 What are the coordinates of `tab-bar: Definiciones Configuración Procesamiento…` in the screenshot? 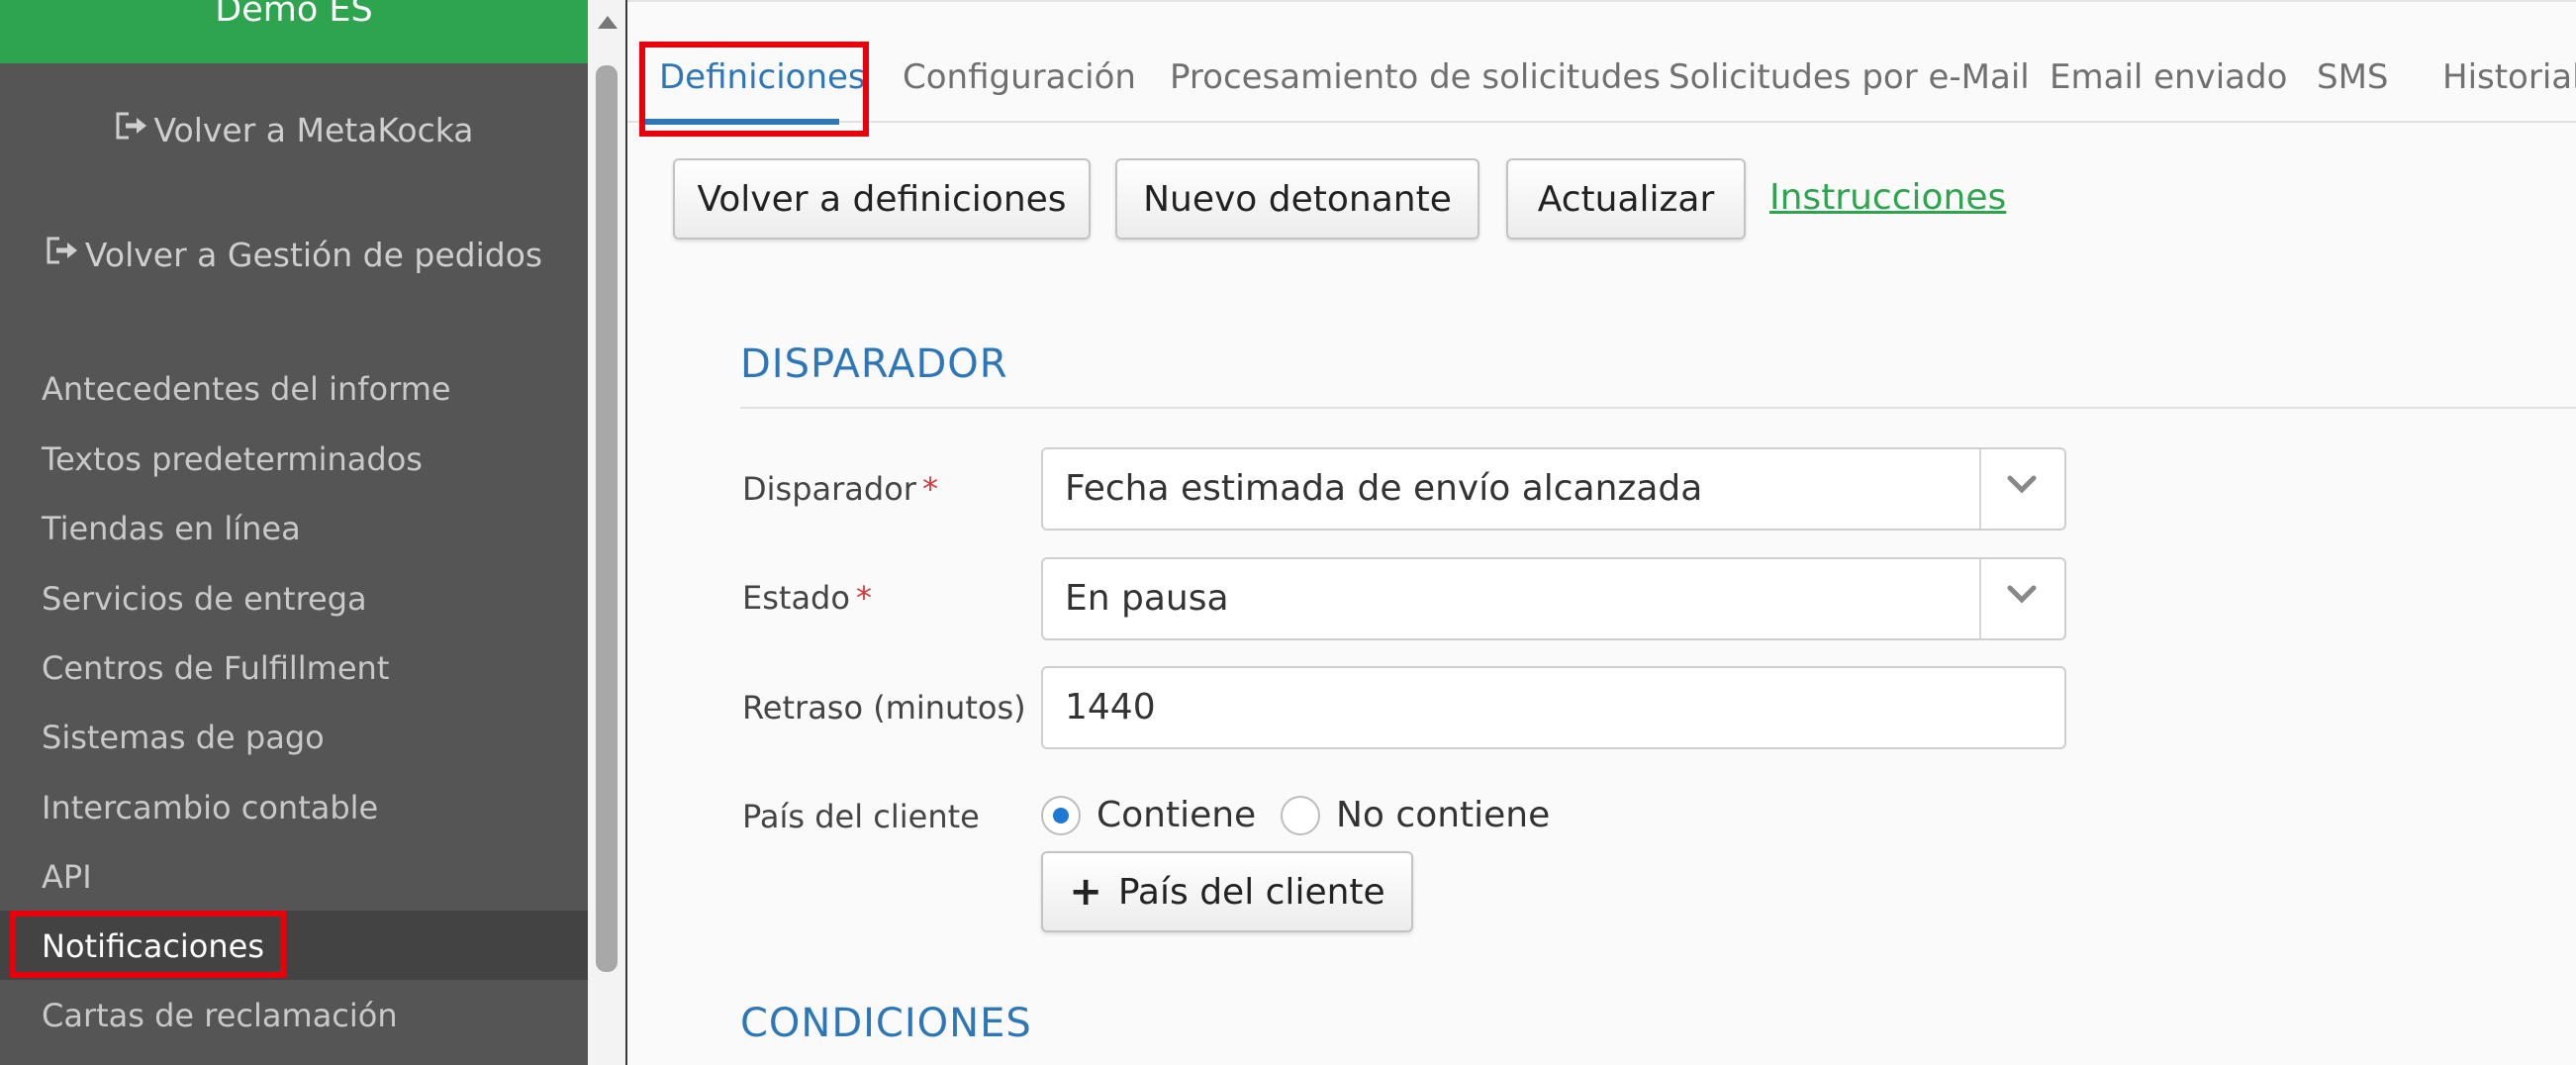 It's located at (1601, 63).